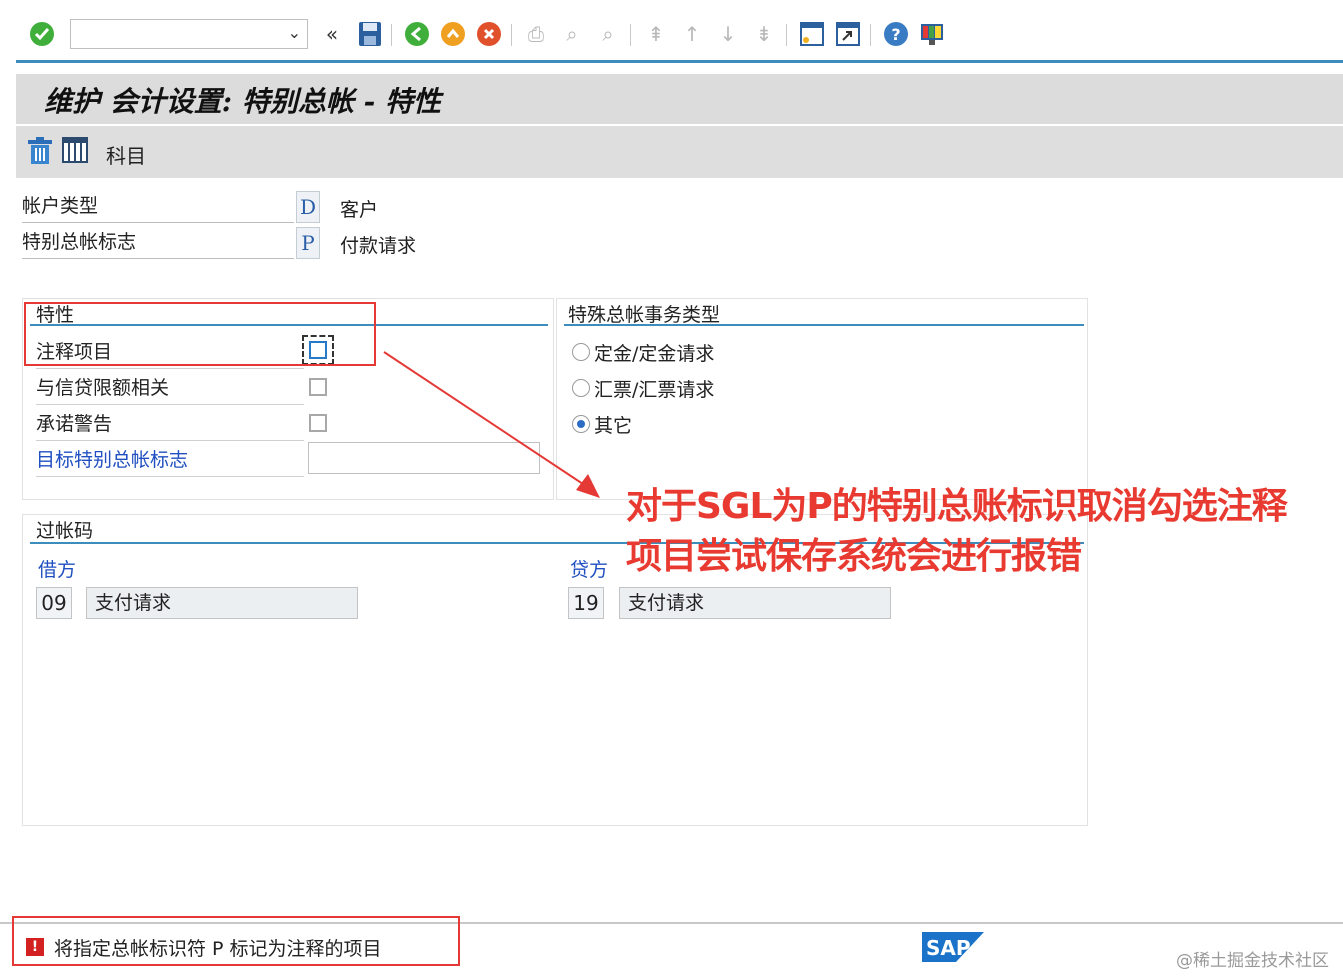 Image resolution: width=1343 pixels, height=976 pixels. What do you see at coordinates (57, 570) in the screenshot?
I see `debit-label: 借方` at bounding box center [57, 570].